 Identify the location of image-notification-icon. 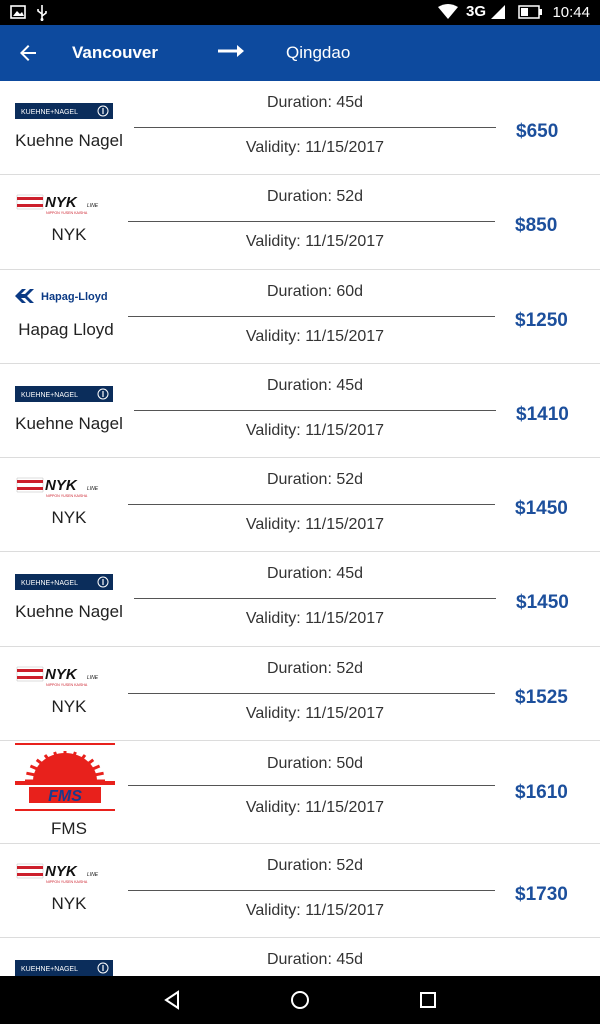
(18, 12).